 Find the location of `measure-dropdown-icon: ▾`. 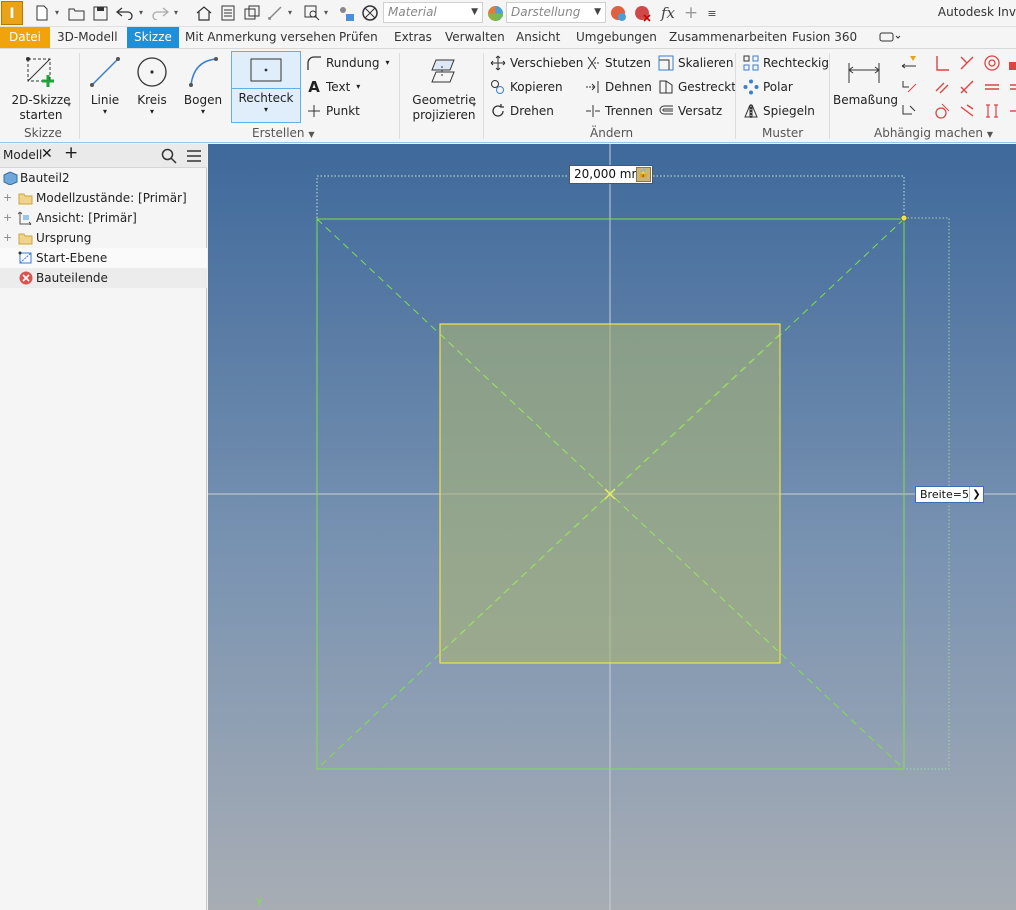

measure-dropdown-icon: ▾ is located at coordinates (292, 13).